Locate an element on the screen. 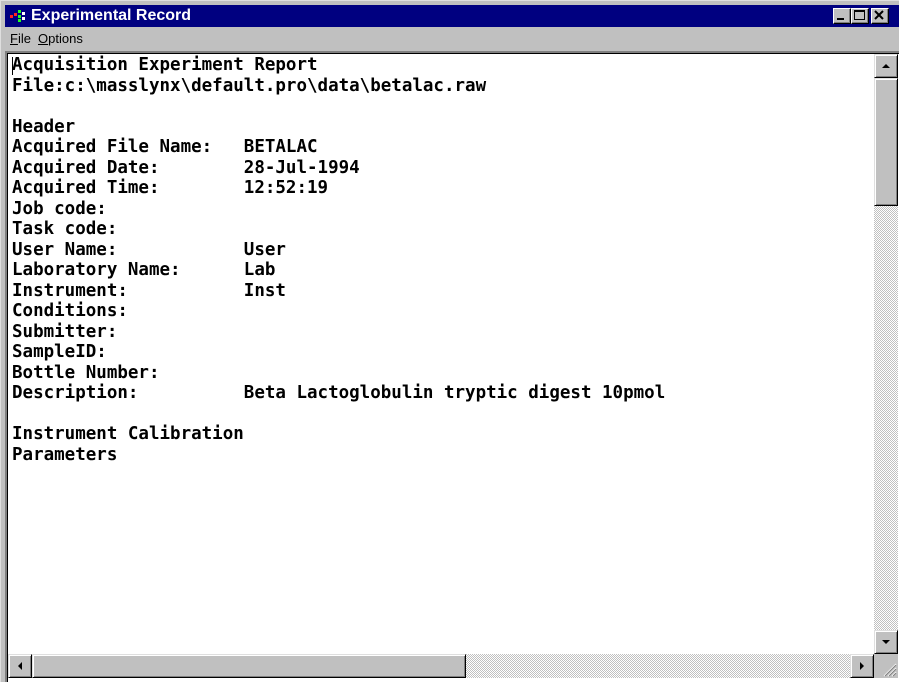  menu-file-accelerator: F is located at coordinates (14, 38).